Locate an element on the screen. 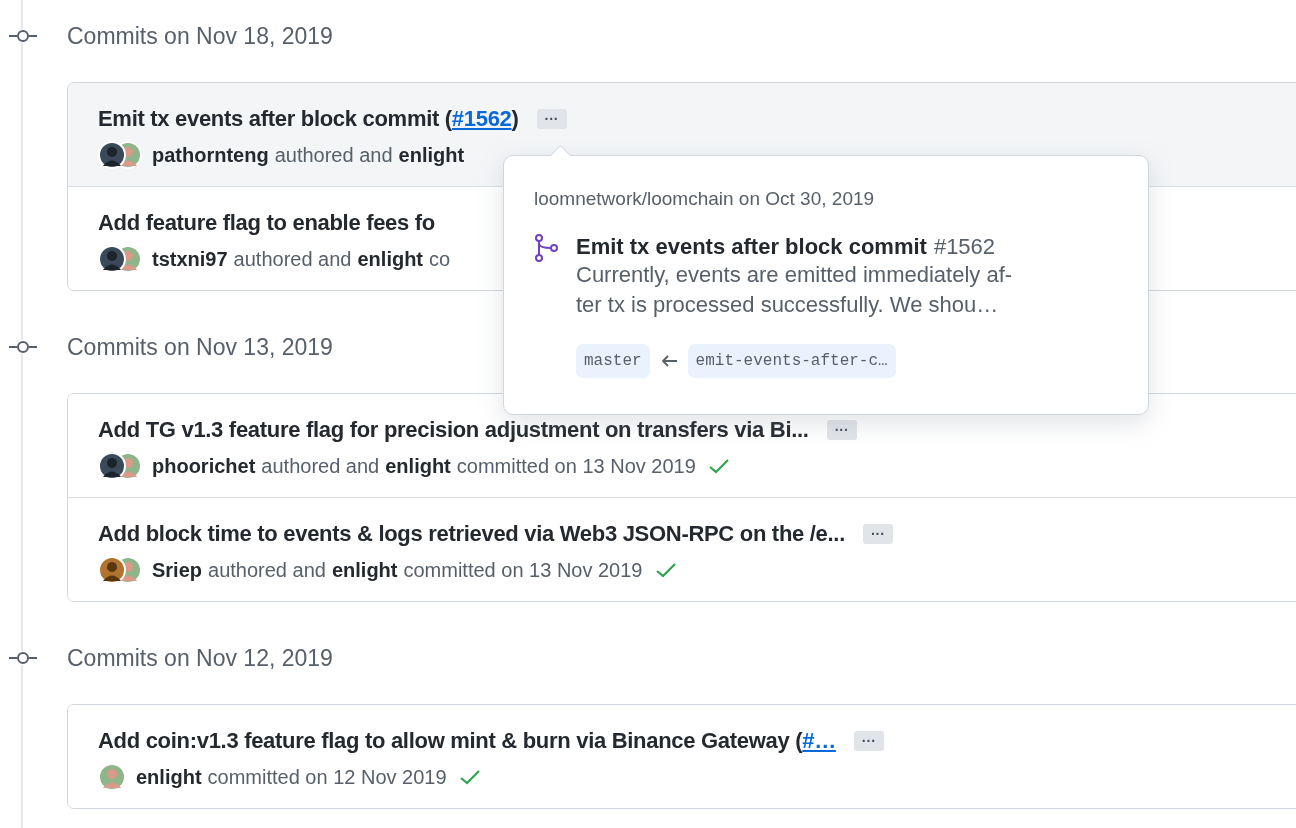  pr-description: Currently, events are emitted immediately af- is located at coordinates (794, 275).